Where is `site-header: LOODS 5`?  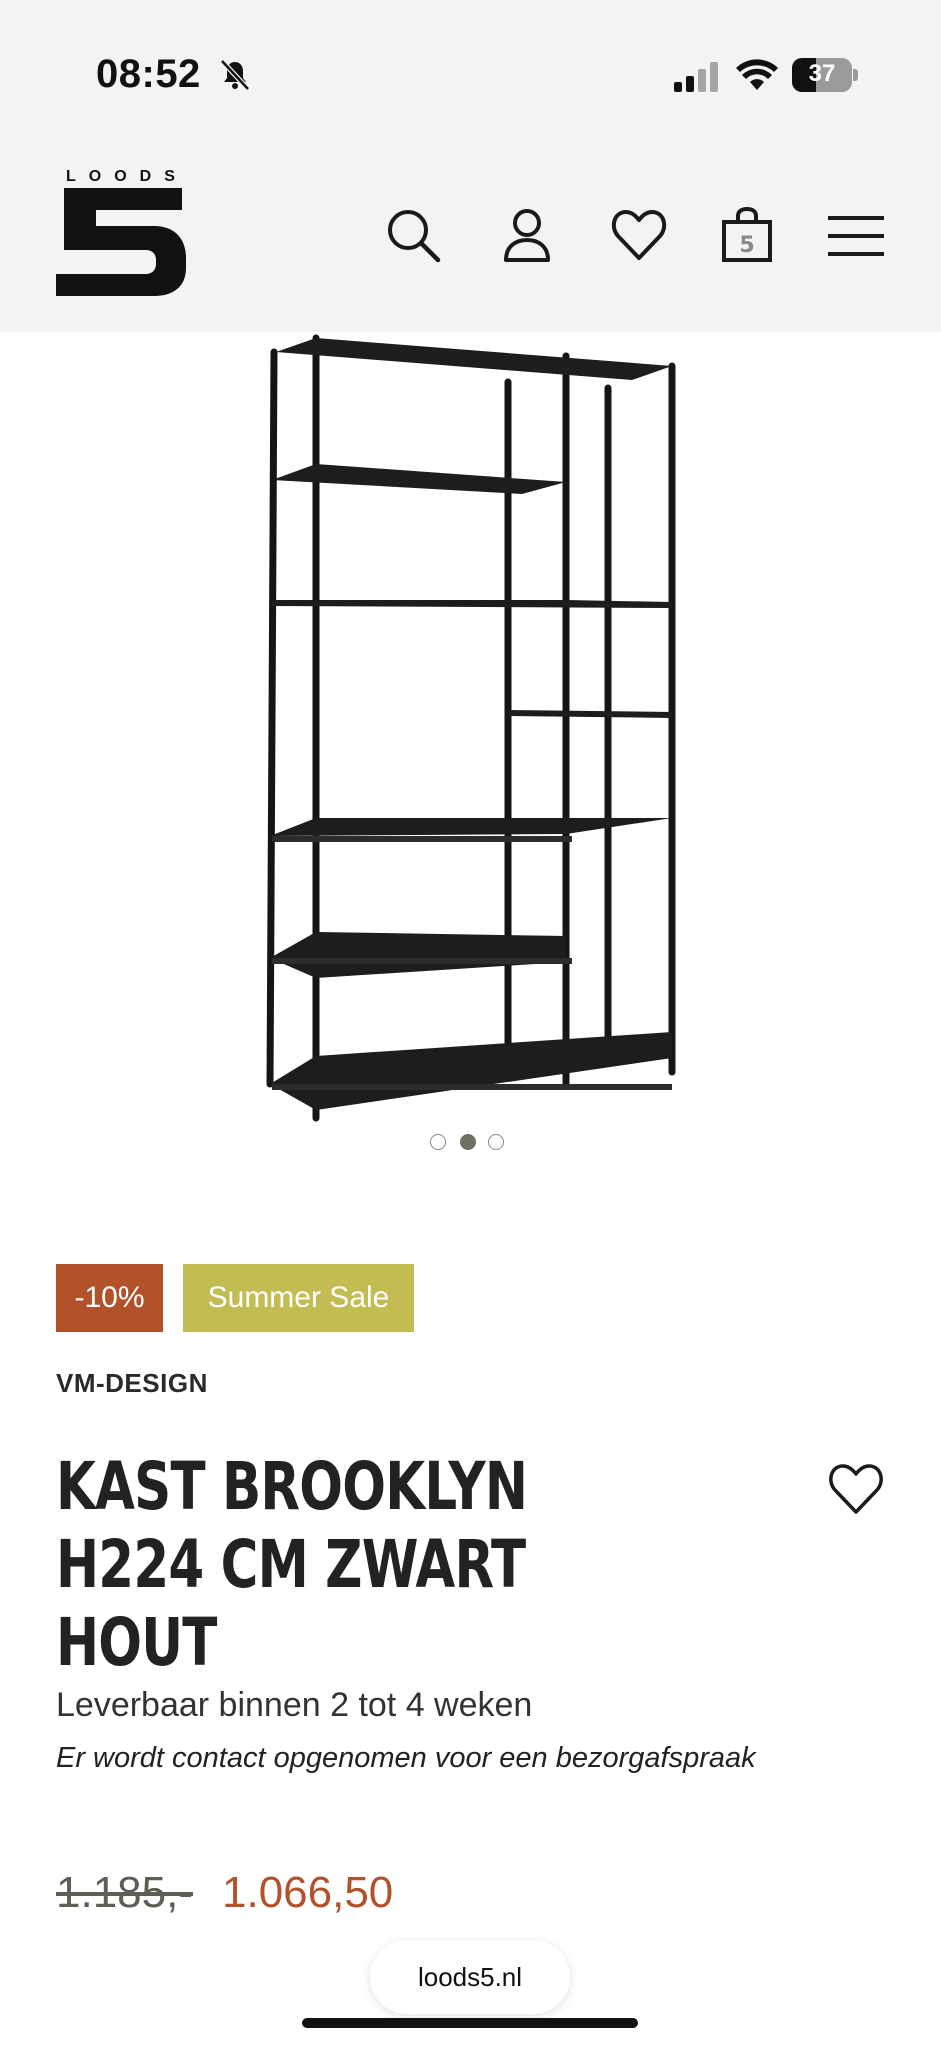
site-header: LOODS 5 is located at coordinates (470, 241).